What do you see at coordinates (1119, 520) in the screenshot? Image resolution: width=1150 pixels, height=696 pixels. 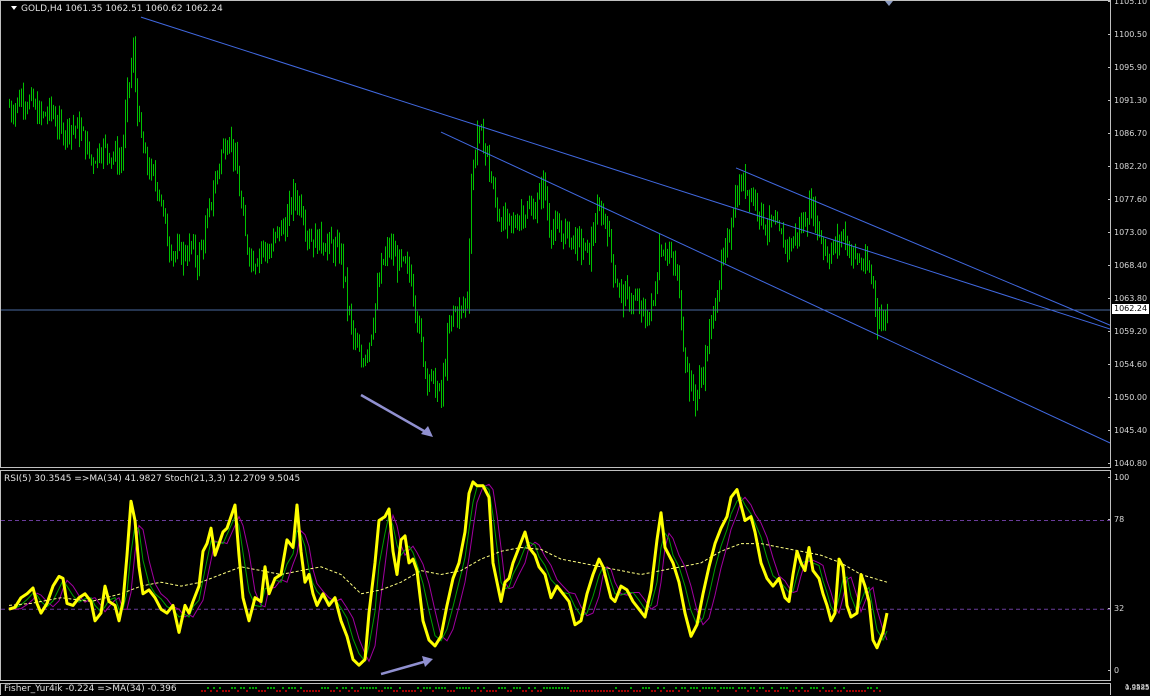 I see `indicator-axis-tick-label: 78` at bounding box center [1119, 520].